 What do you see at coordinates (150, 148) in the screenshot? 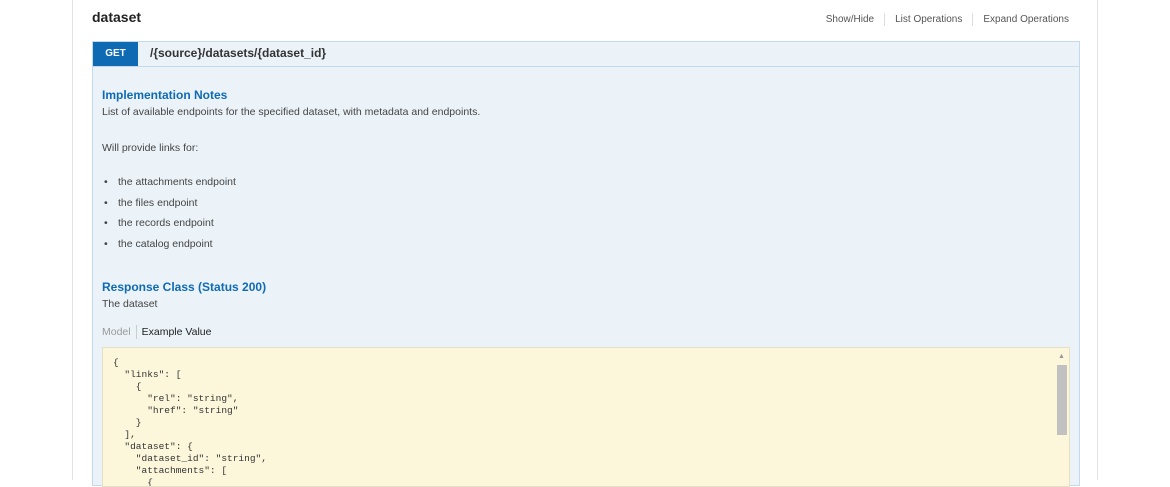
I see `links-intro-text: Will provide links for:` at bounding box center [150, 148].